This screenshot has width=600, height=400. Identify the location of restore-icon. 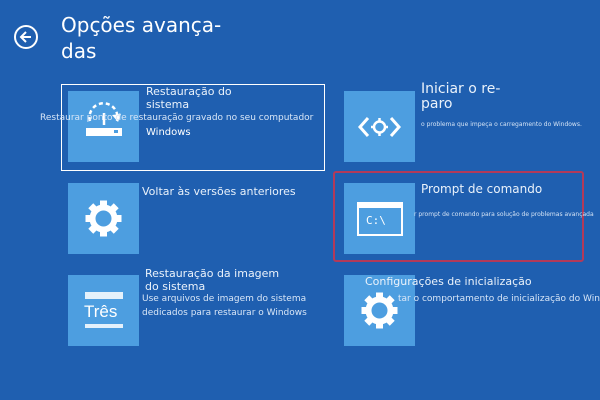
(103, 126).